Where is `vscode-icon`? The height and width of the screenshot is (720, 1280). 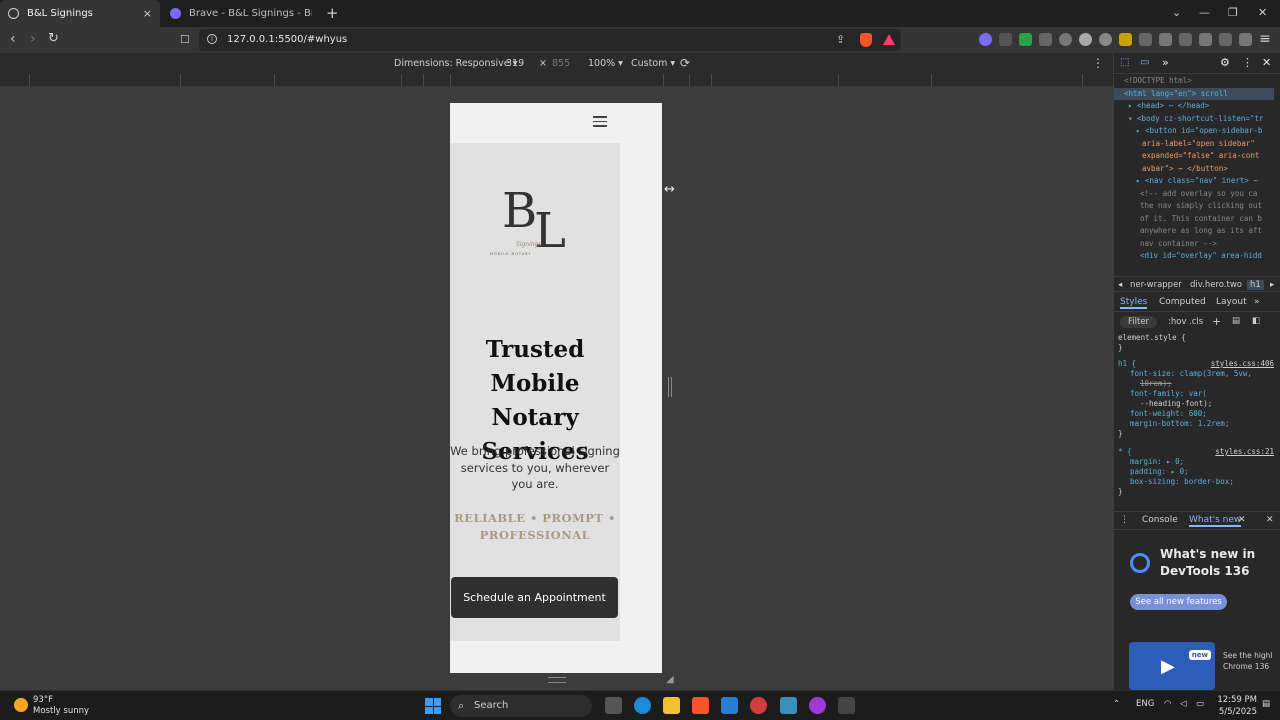 vscode-icon is located at coordinates (729, 705).